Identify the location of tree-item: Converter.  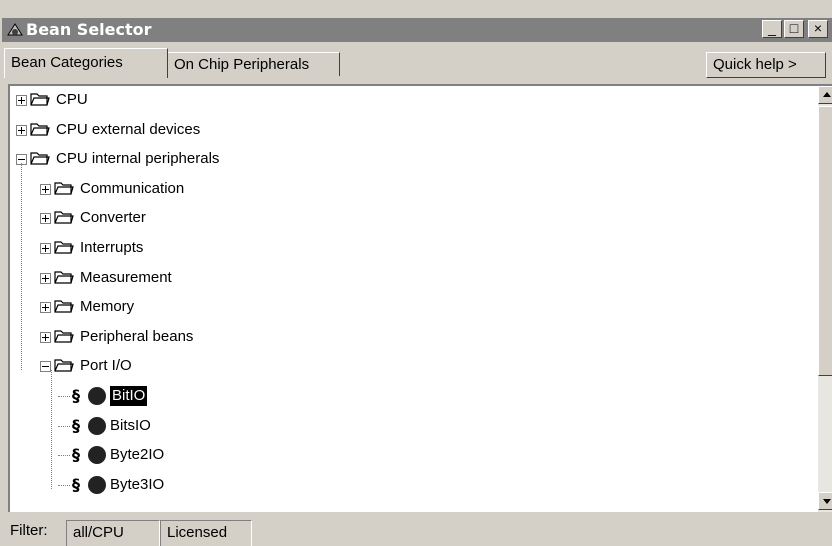
(410, 218).